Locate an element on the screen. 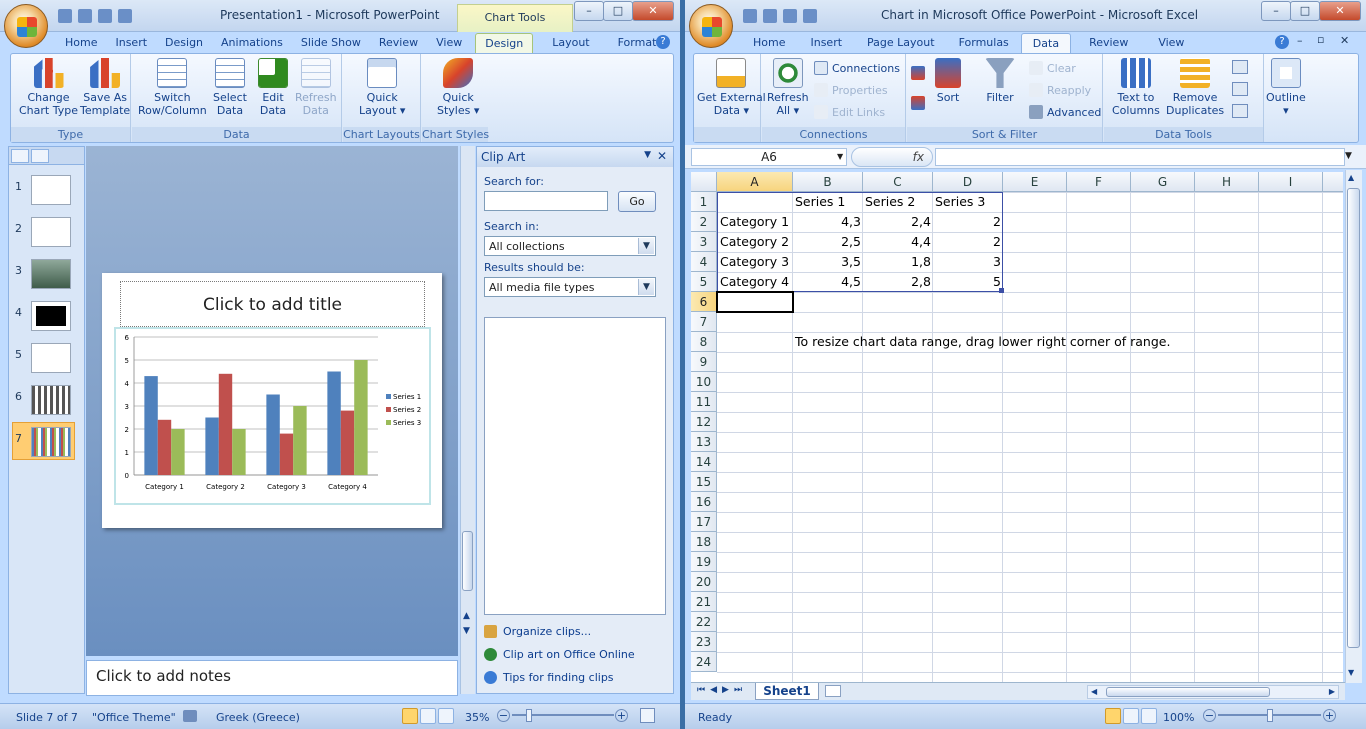 This screenshot has height=729, width=1366. row-header-17: 17 is located at coordinates (704, 522).